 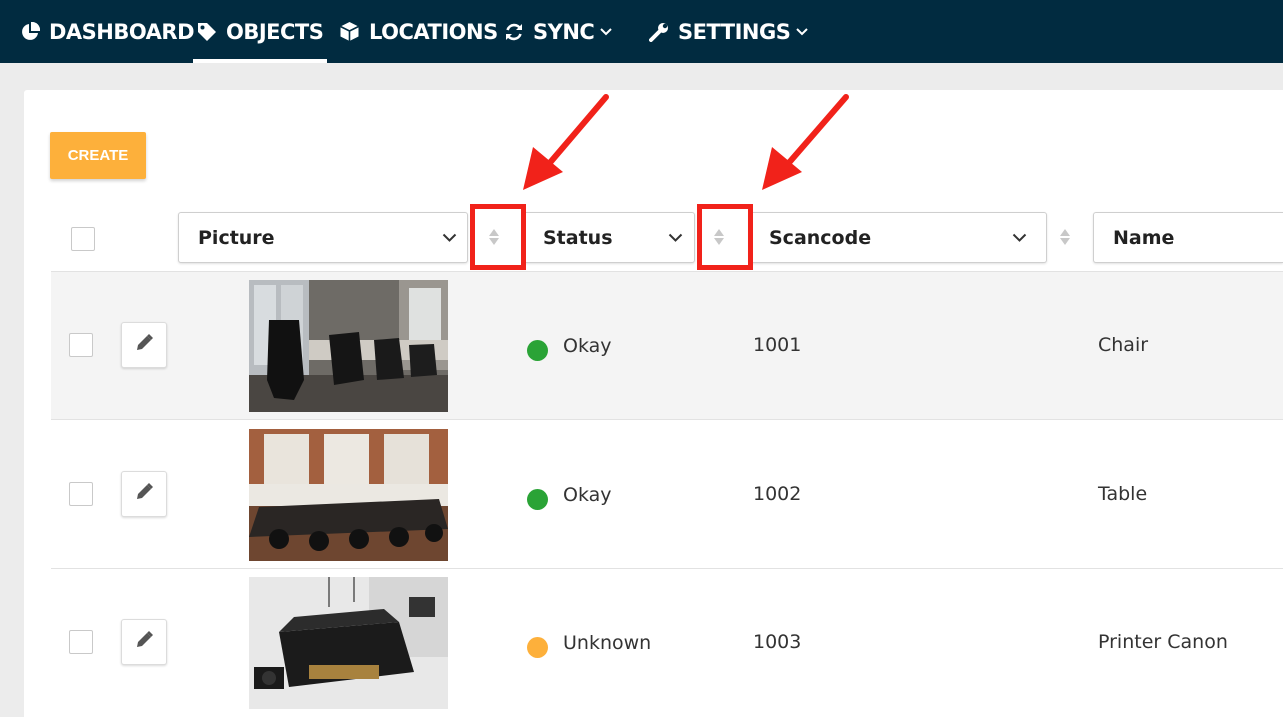 I want to click on nav-item-objects: OBJECTS, so click(x=260, y=31).